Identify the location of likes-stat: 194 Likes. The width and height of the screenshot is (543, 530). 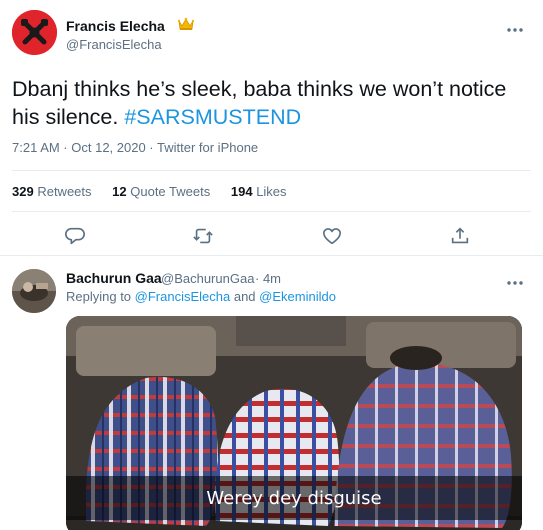
(259, 191).